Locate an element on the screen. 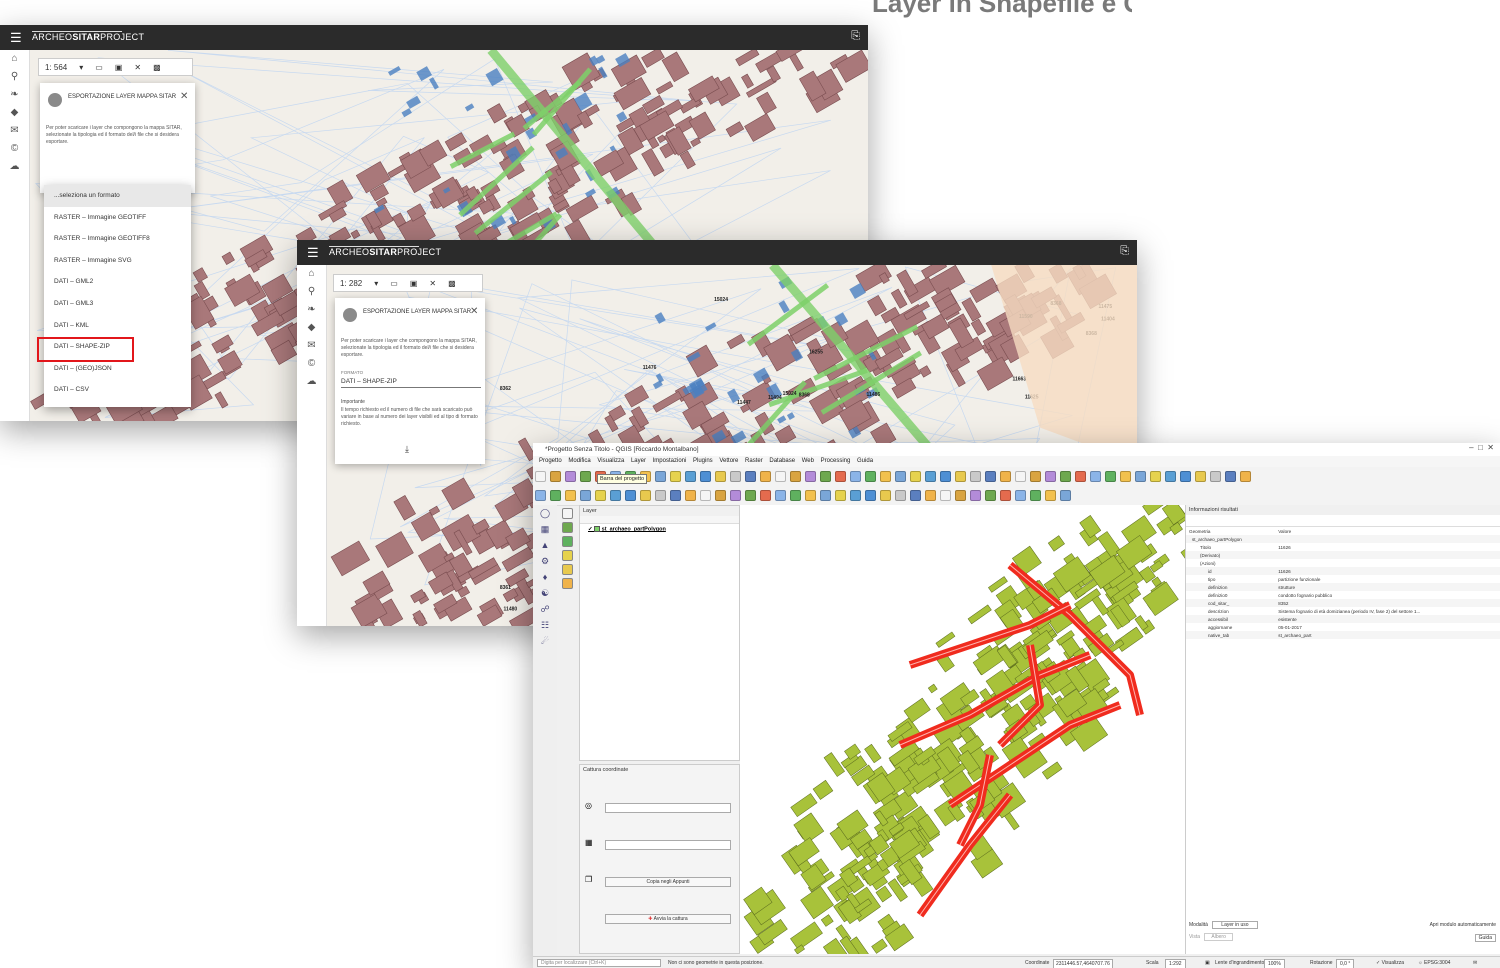 The height and width of the screenshot is (968, 1500). raster-layer-icon: ▦ is located at coordinates (545, 529).